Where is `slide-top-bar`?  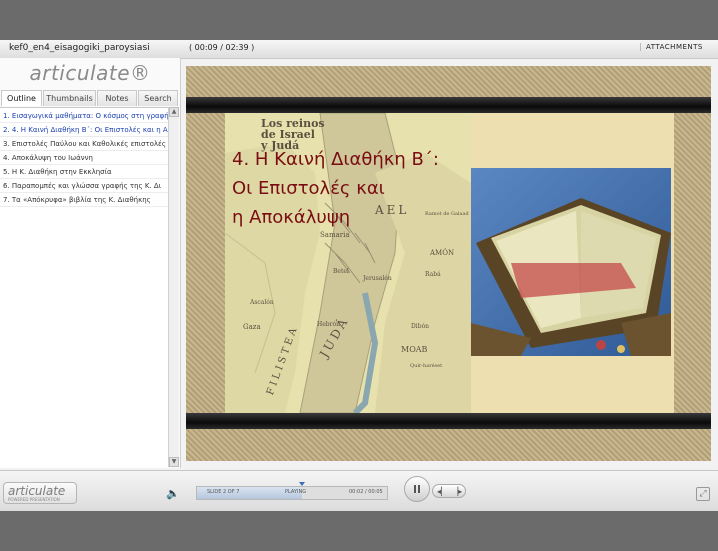 slide-top-bar is located at coordinates (448, 105).